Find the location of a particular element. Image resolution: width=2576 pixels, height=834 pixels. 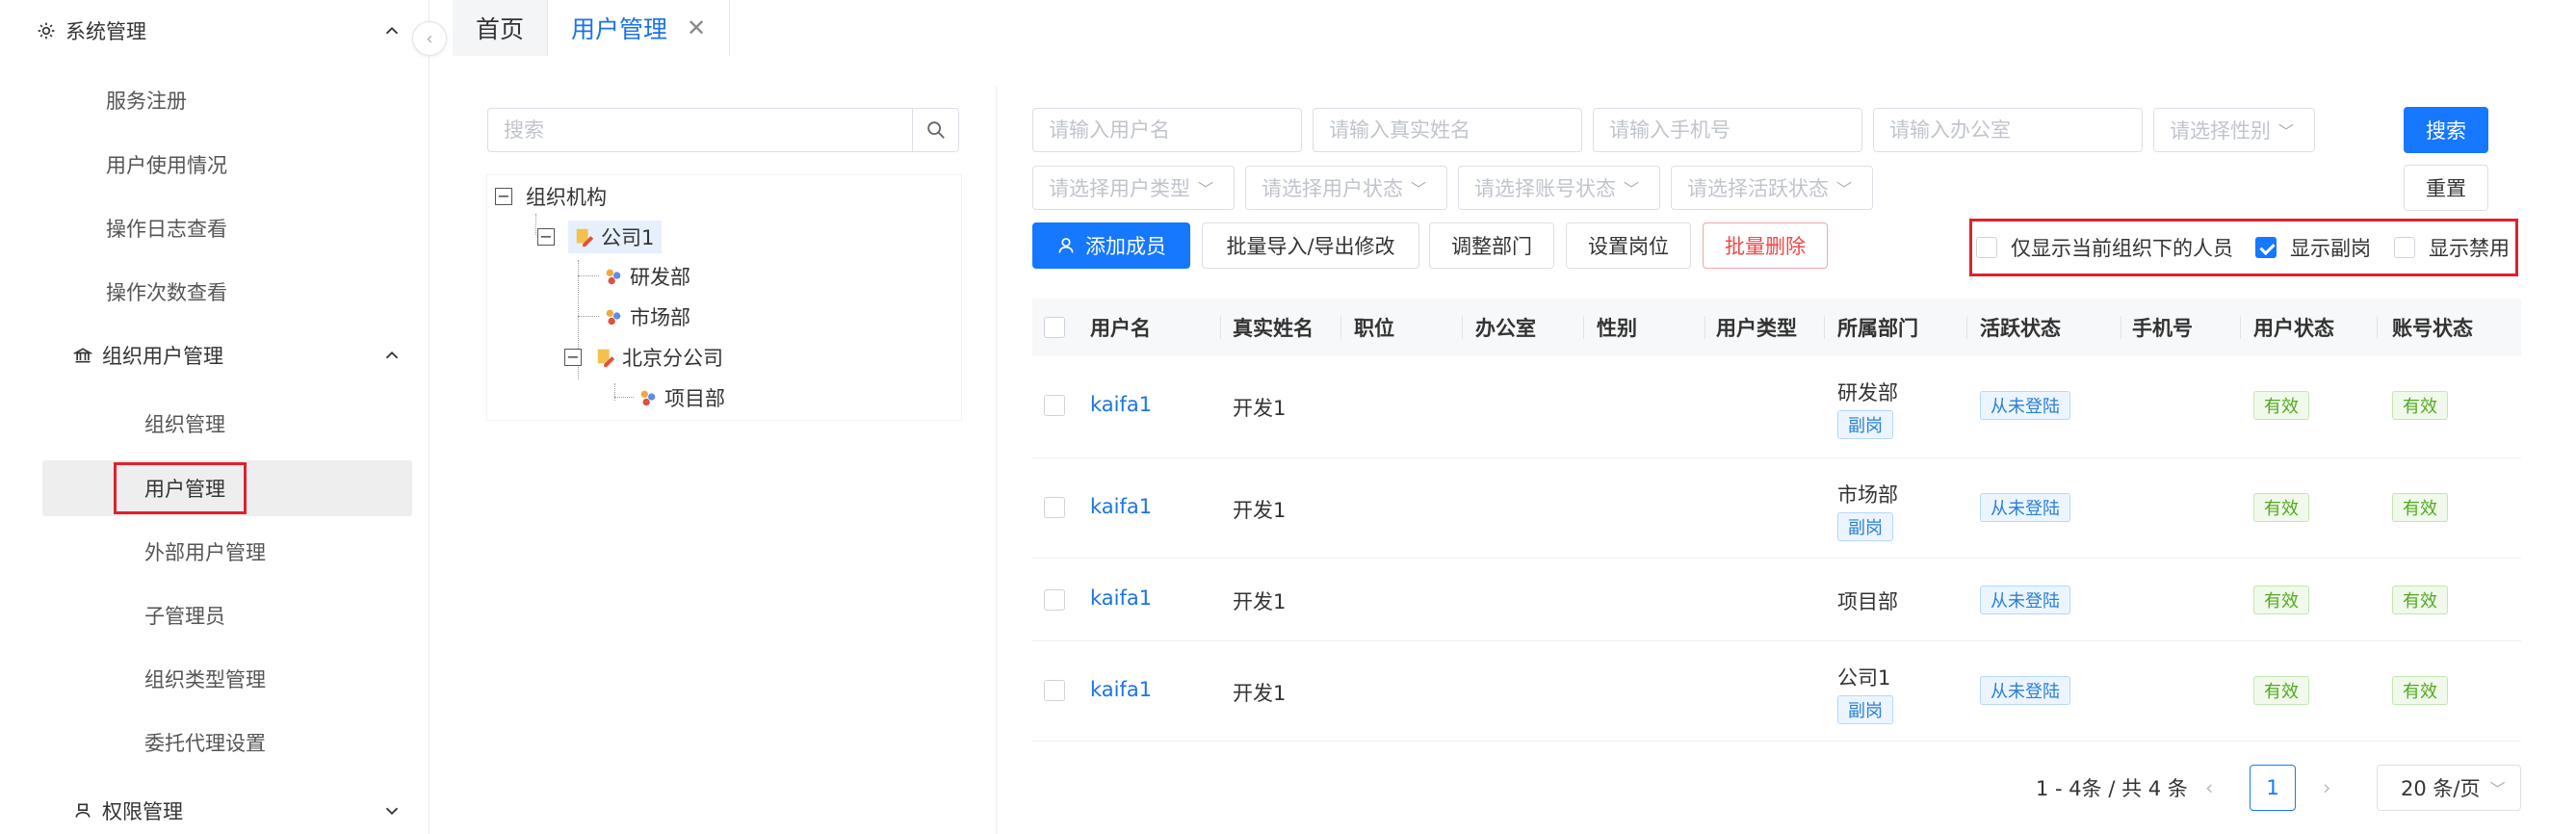

tree-node-beijing: − 北京分公司 is located at coordinates (643, 357).